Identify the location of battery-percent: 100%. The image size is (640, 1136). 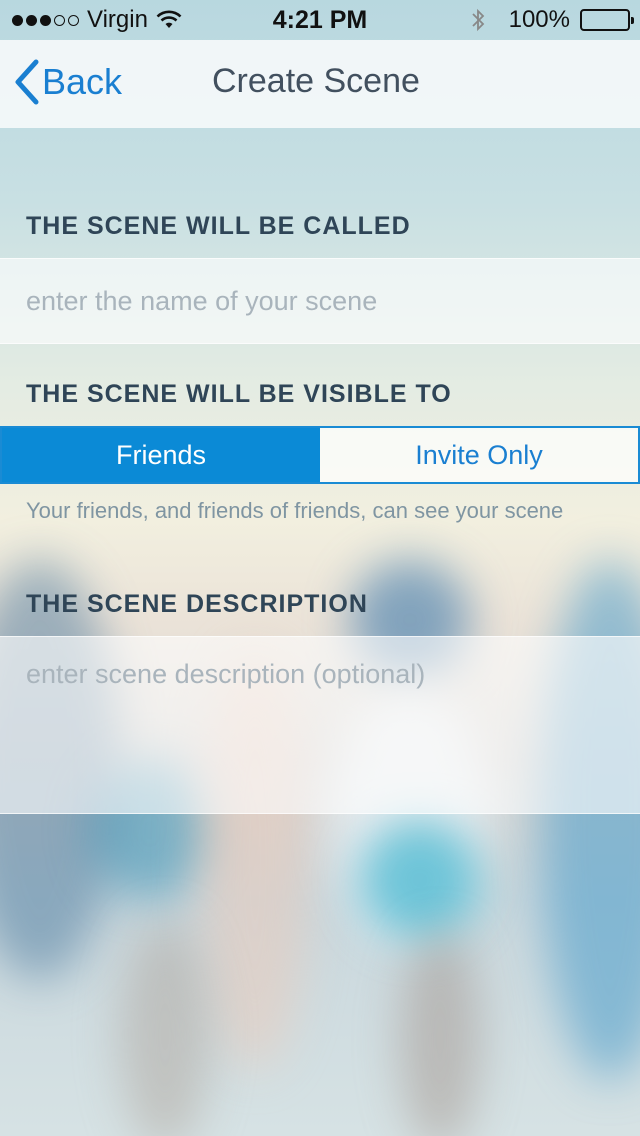
(539, 19).